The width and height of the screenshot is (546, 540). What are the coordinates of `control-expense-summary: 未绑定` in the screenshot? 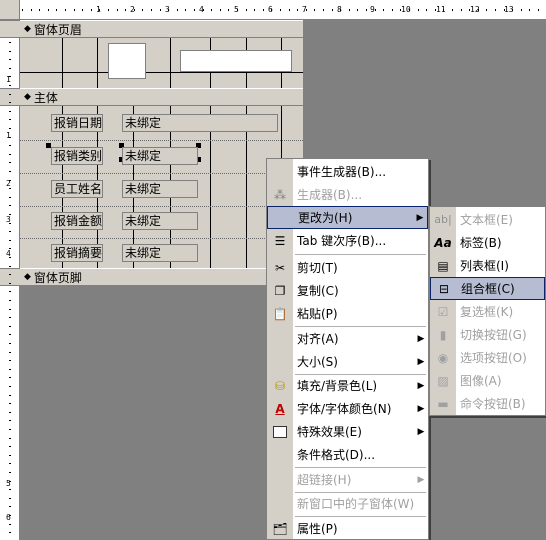 It's located at (160, 253).